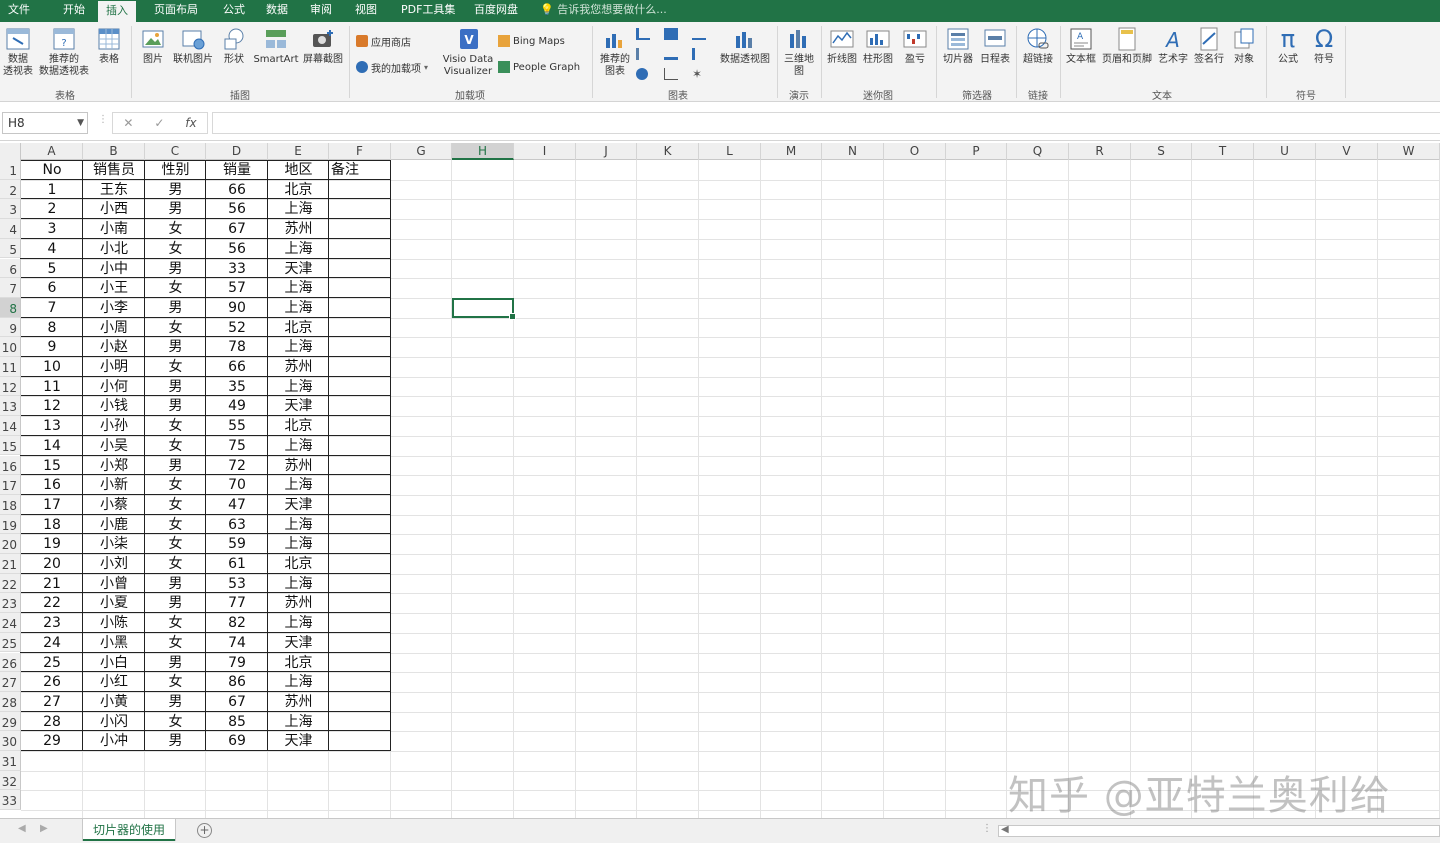 The width and height of the screenshot is (1440, 843). I want to click on table-cell: 18, so click(52, 525).